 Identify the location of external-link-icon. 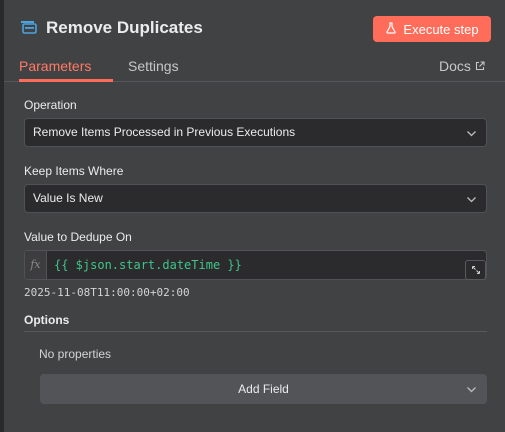
(480, 66).